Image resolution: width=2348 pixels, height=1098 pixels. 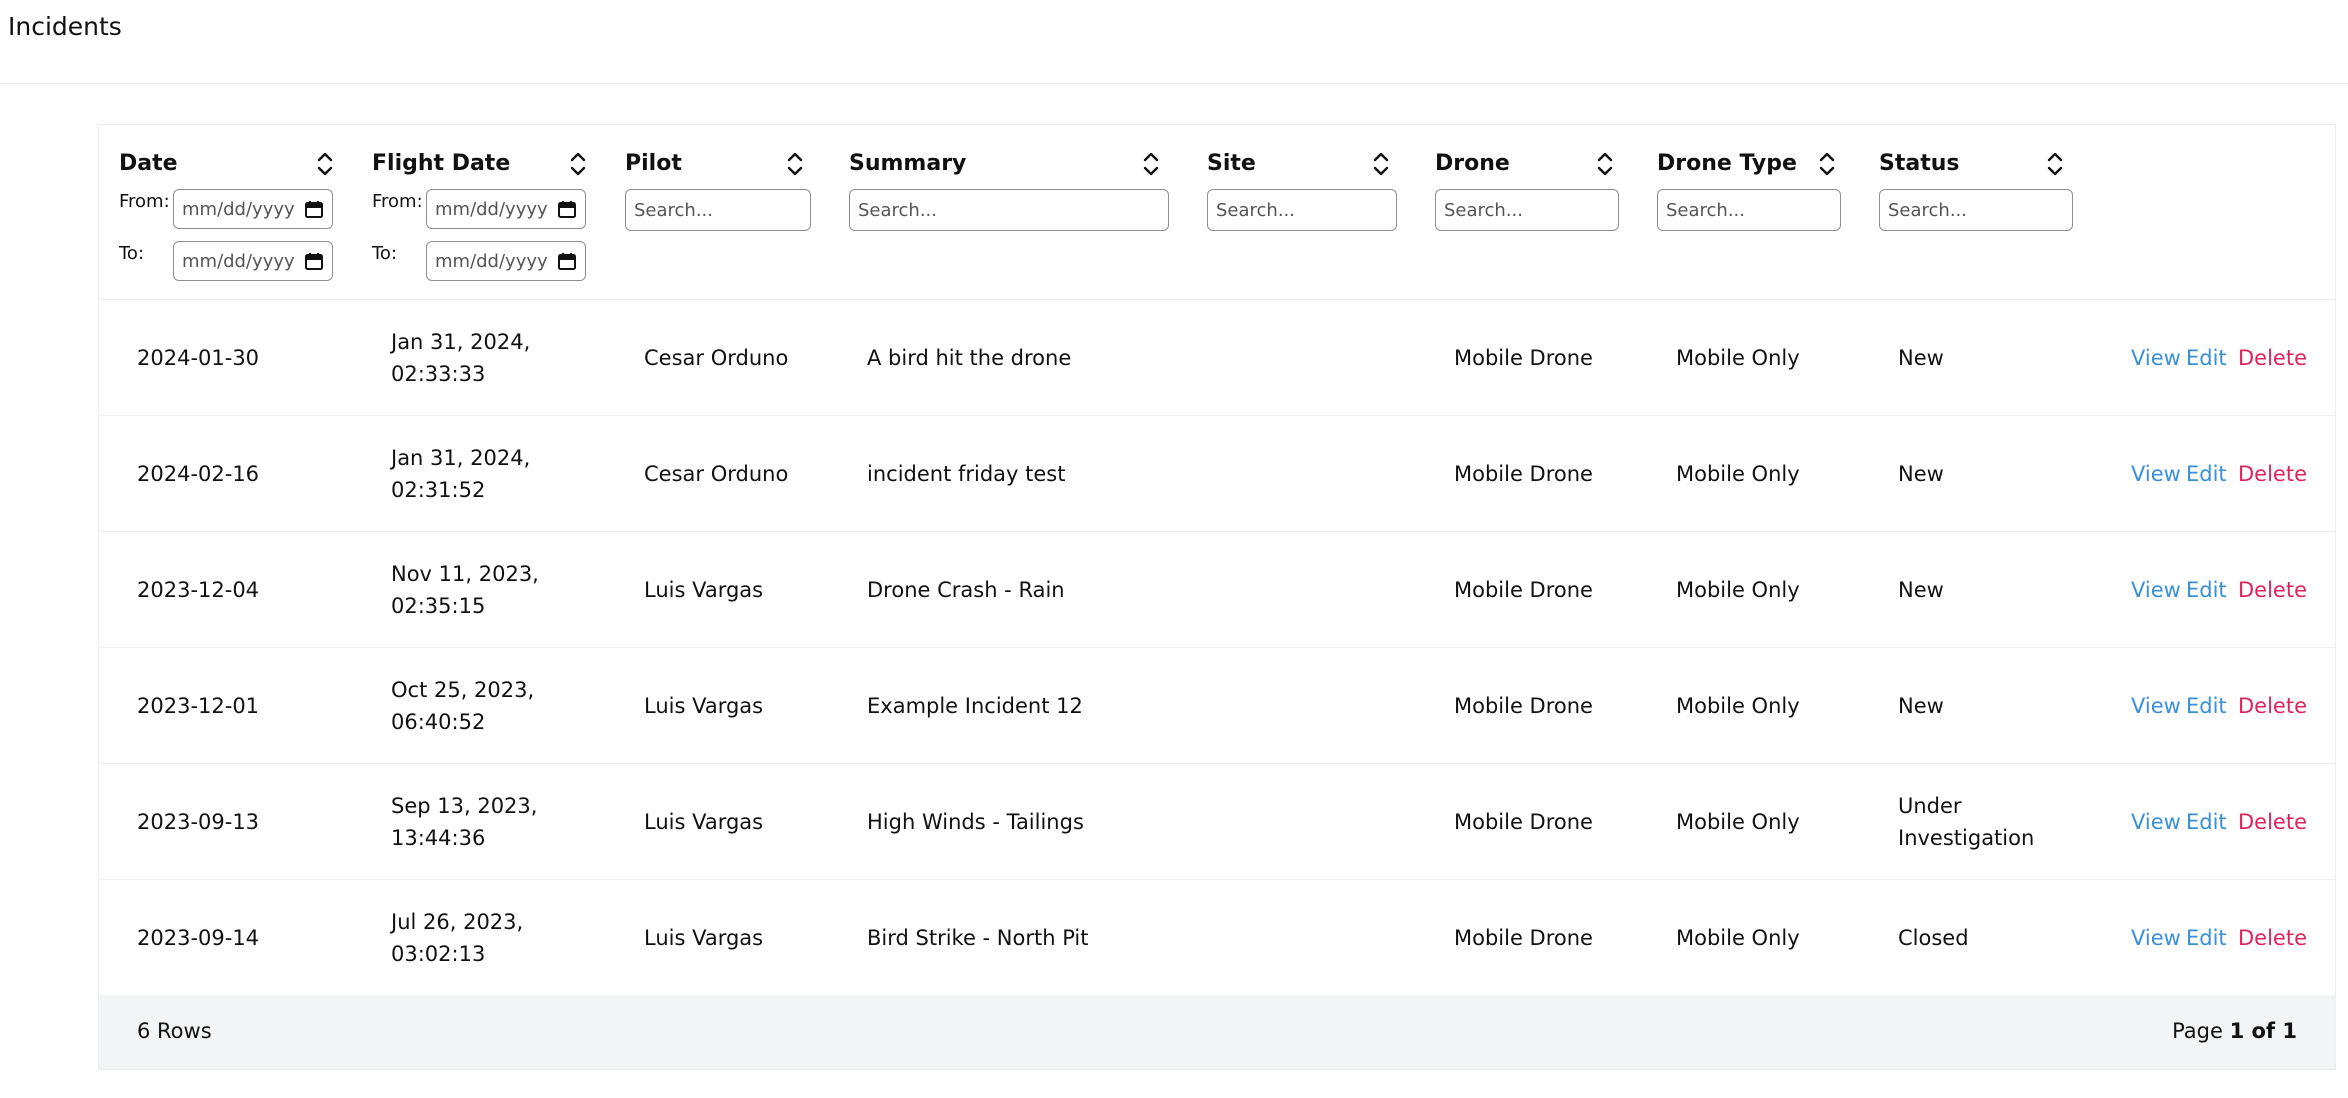 What do you see at coordinates (978, 938) in the screenshot?
I see `cell-summary: Bird Strike - North Pit` at bounding box center [978, 938].